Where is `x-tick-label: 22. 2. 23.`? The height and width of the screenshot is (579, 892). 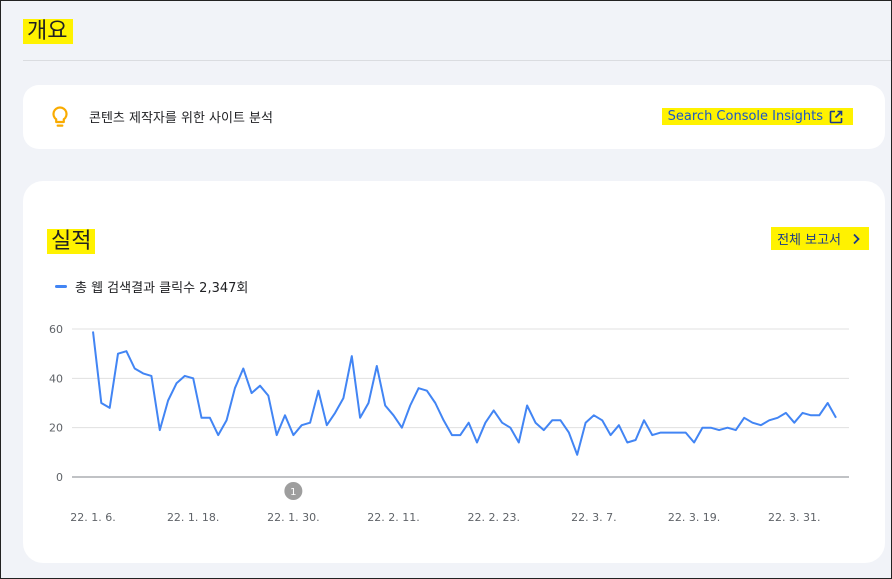 x-tick-label: 22. 2. 23. is located at coordinates (493, 517).